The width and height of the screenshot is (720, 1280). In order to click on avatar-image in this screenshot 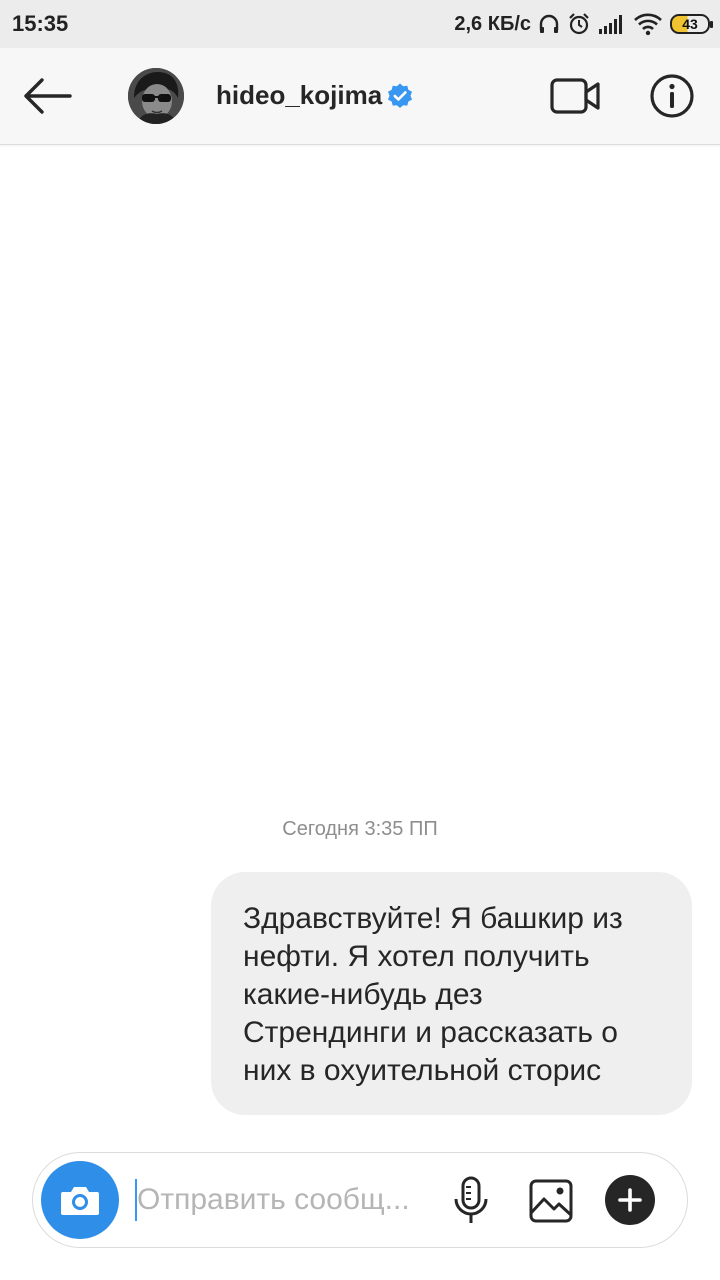, I will do `click(156, 96)`.